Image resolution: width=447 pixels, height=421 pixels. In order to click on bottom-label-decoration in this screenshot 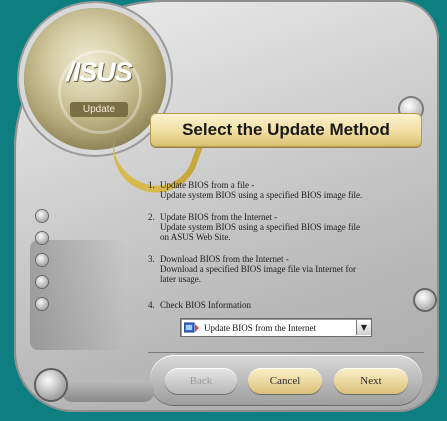, I will do `click(107, 390)`.